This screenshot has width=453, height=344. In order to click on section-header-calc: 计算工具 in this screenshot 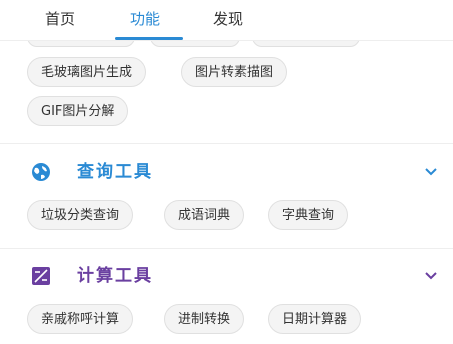, I will do `click(226, 276)`.